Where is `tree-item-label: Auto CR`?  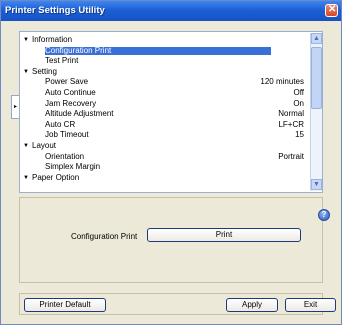
tree-item-label: Auto CR is located at coordinates (60, 124).